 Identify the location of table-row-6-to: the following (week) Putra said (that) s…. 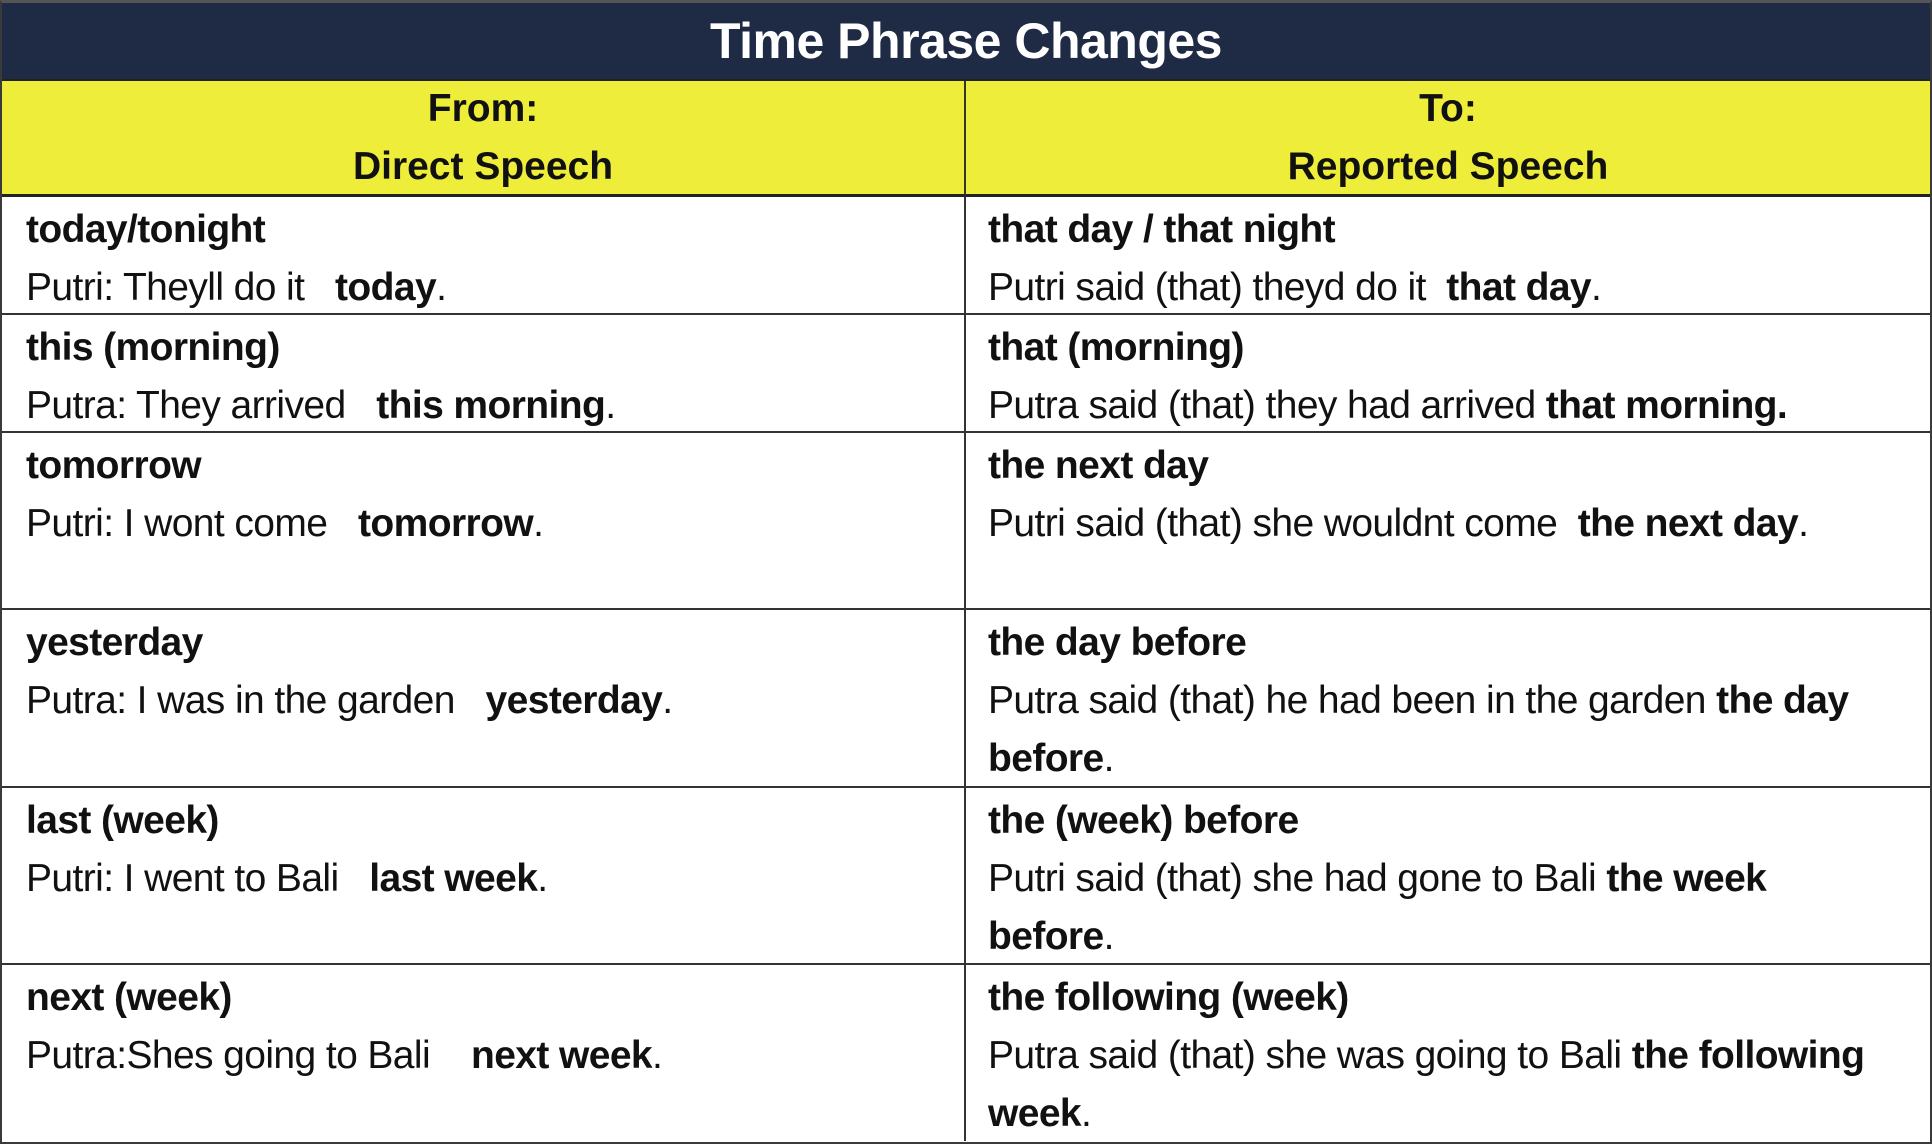
(1448, 1053).